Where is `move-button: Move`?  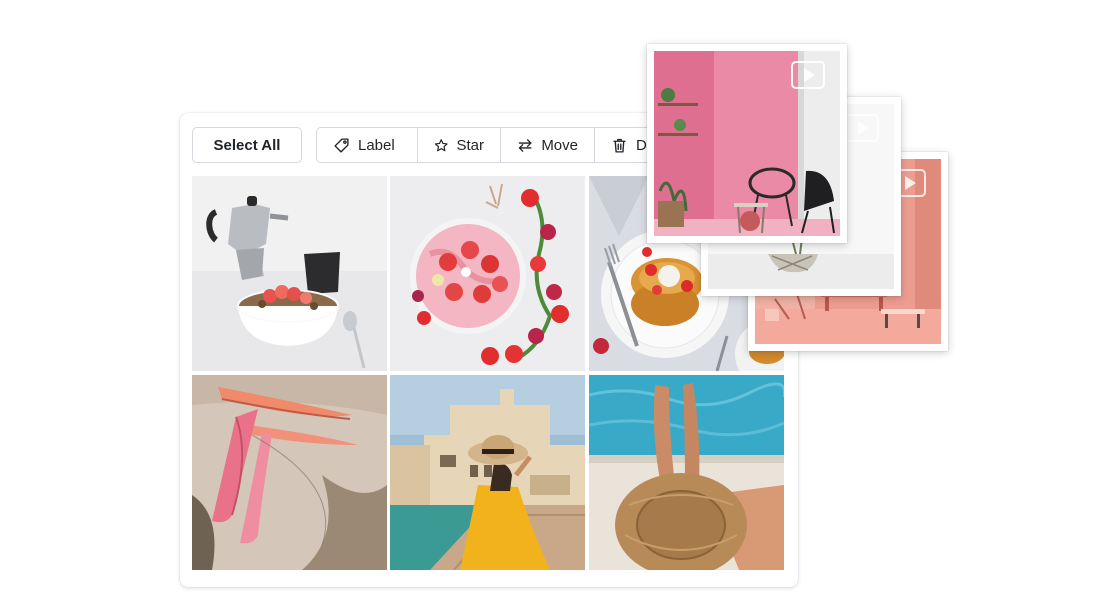
move-button: Move is located at coordinates (548, 145).